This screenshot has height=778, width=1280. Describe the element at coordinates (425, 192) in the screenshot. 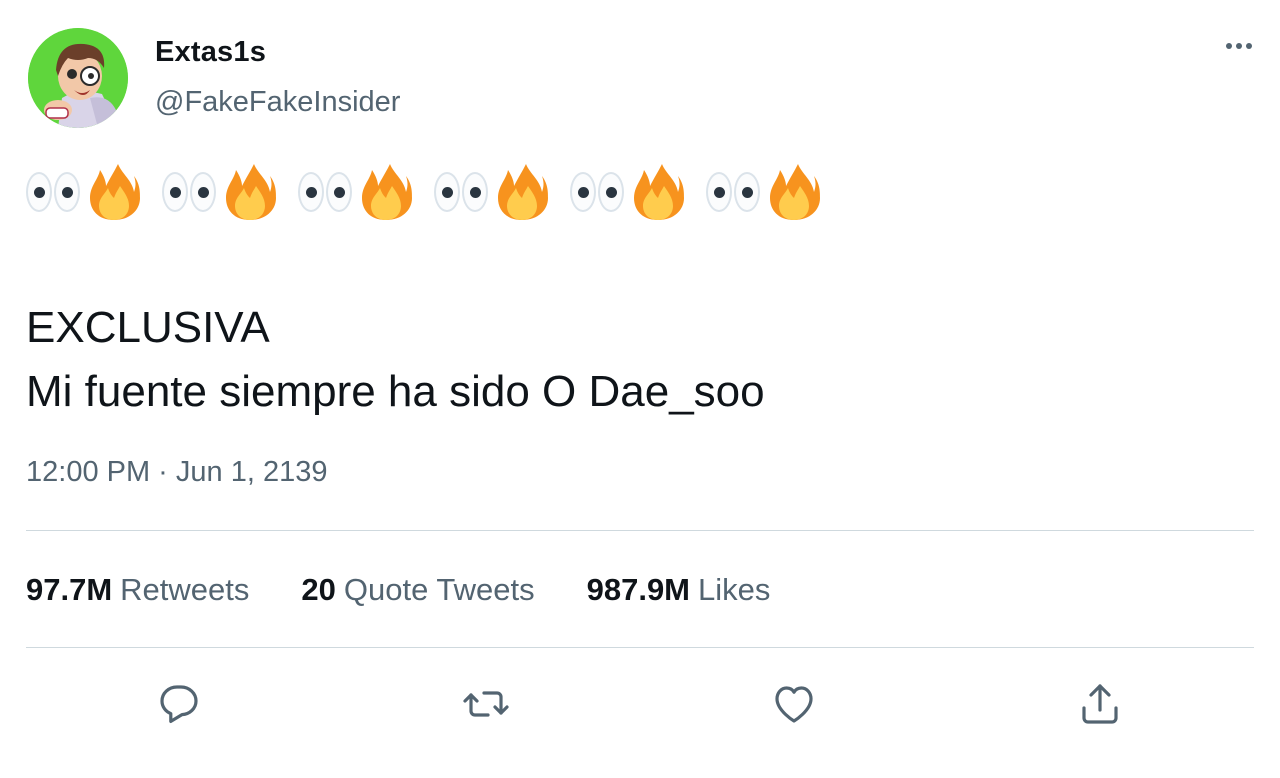

I see `emoji-line` at that location.